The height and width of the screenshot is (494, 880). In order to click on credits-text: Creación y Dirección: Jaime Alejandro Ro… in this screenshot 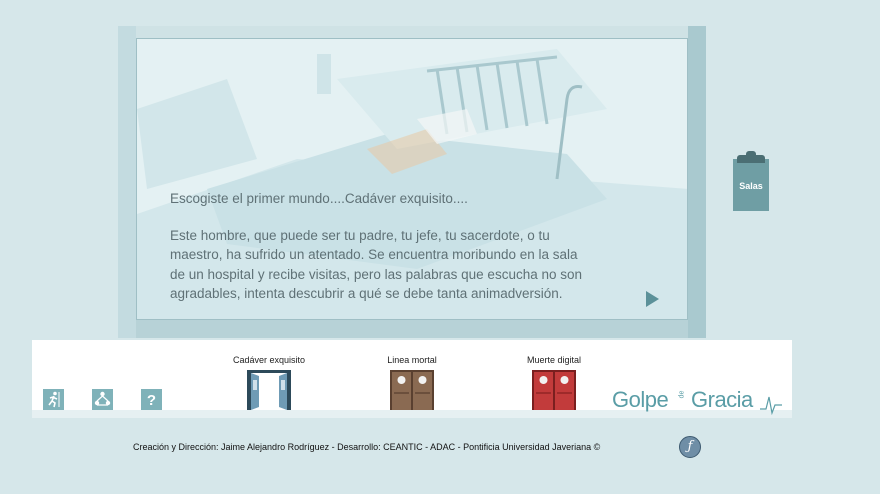, I will do `click(367, 447)`.